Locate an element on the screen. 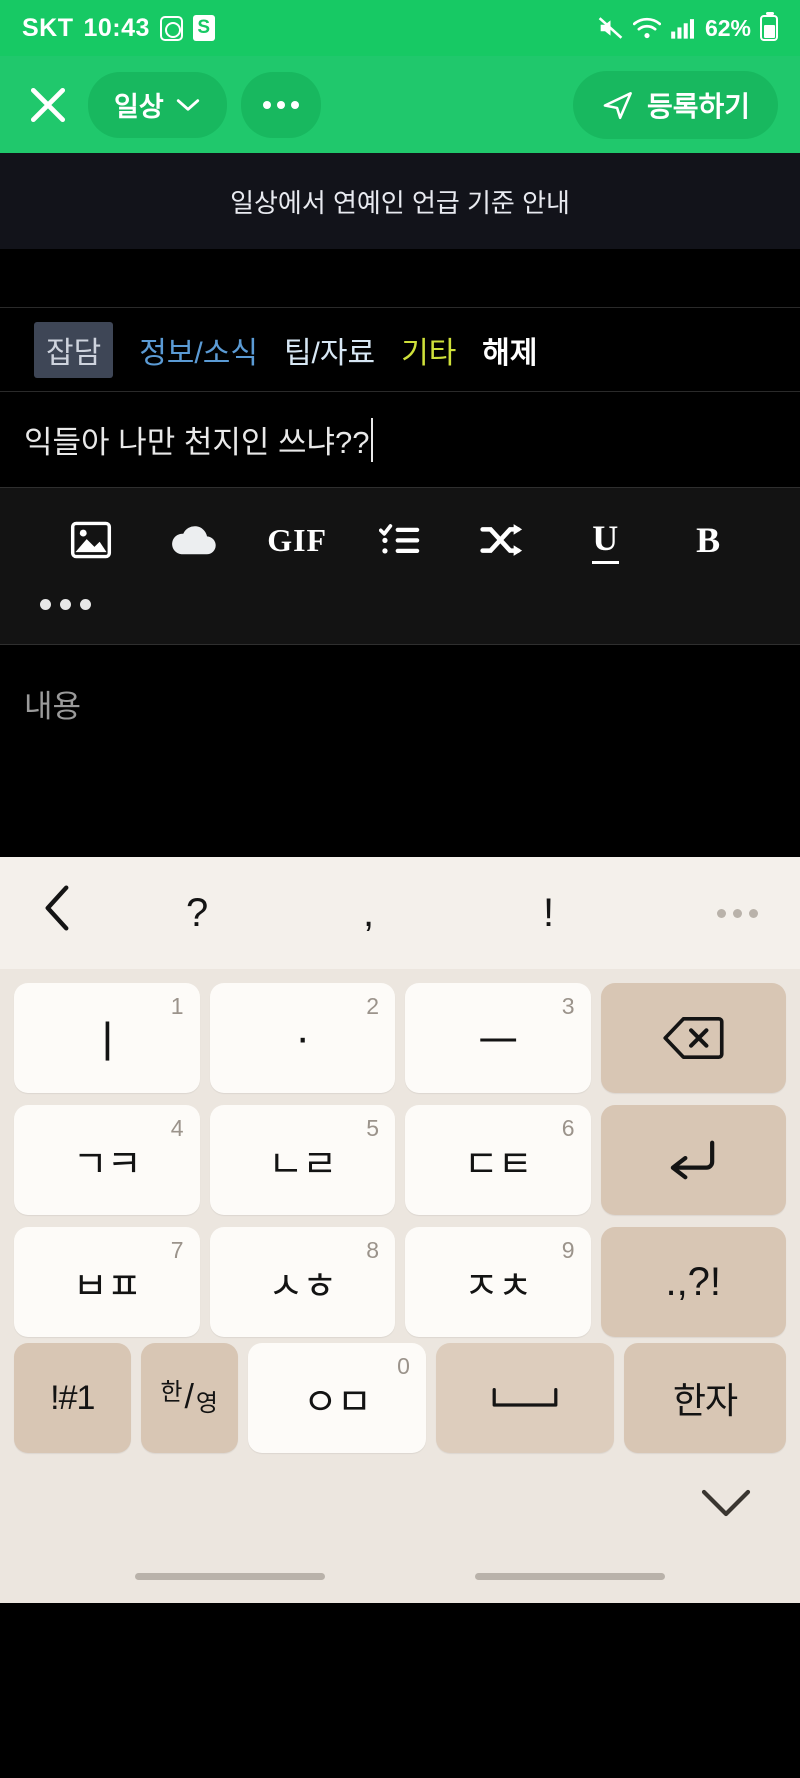  key-label: · is located at coordinates (302, 1037).